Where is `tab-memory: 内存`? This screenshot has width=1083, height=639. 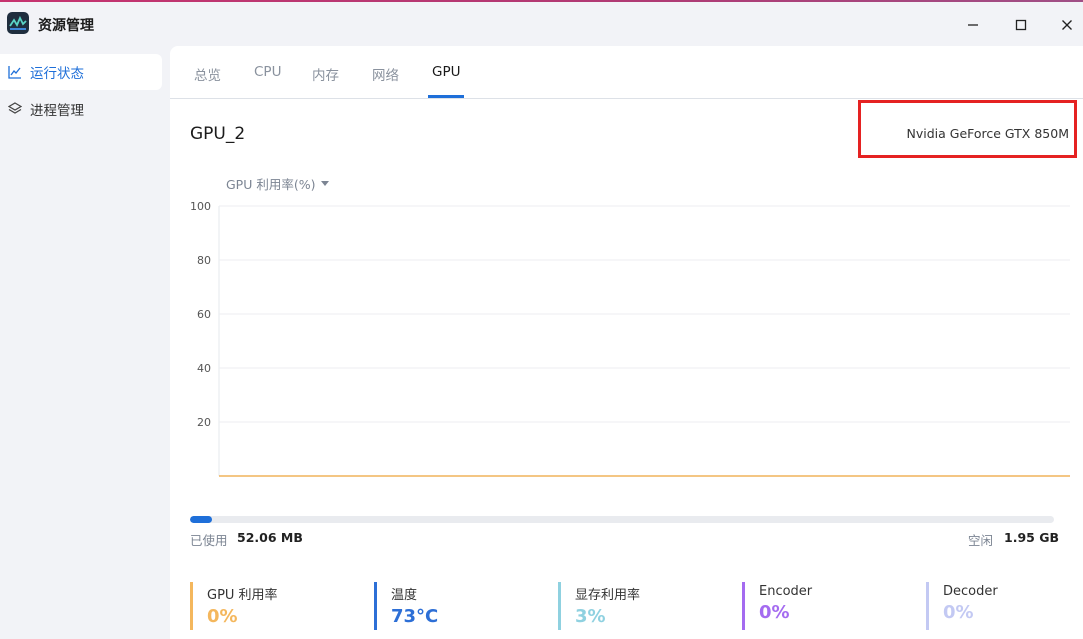
tab-memory: 内存 is located at coordinates (325, 74).